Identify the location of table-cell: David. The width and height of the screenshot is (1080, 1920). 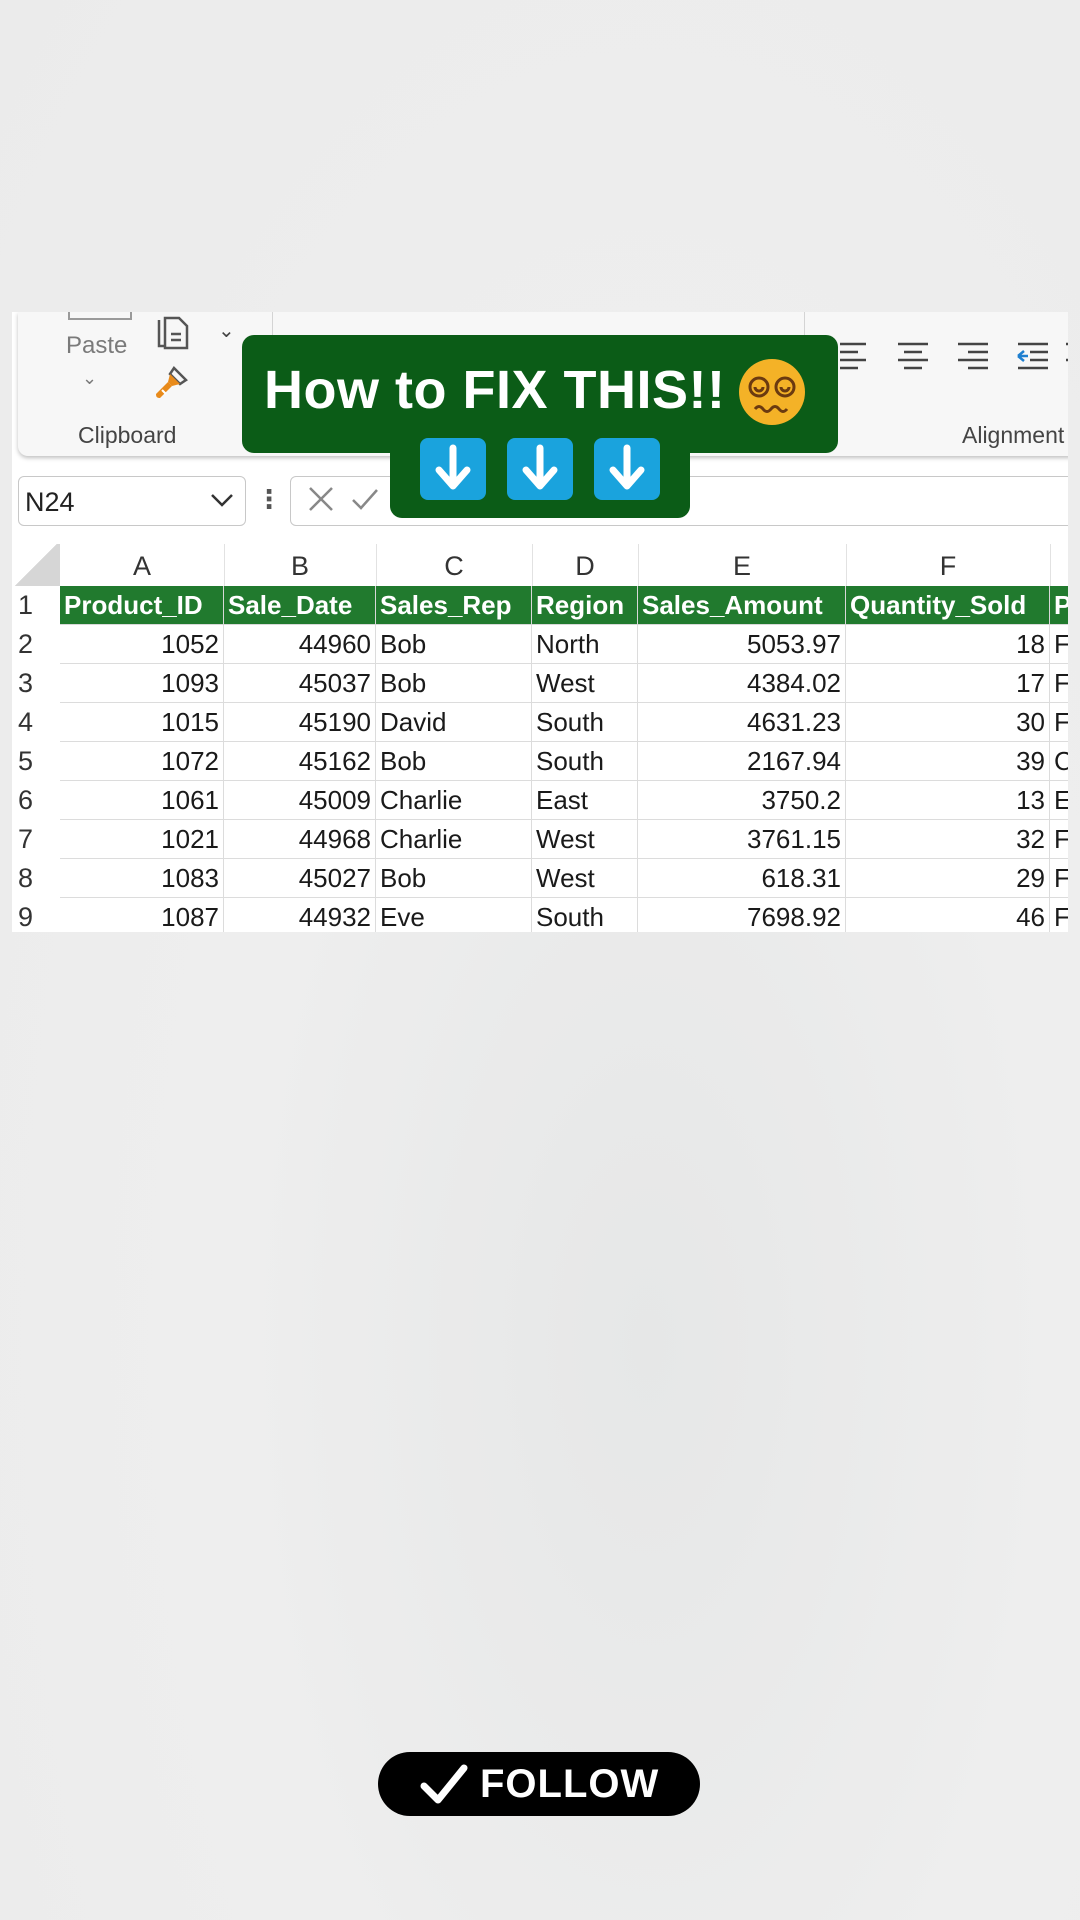
(454, 722).